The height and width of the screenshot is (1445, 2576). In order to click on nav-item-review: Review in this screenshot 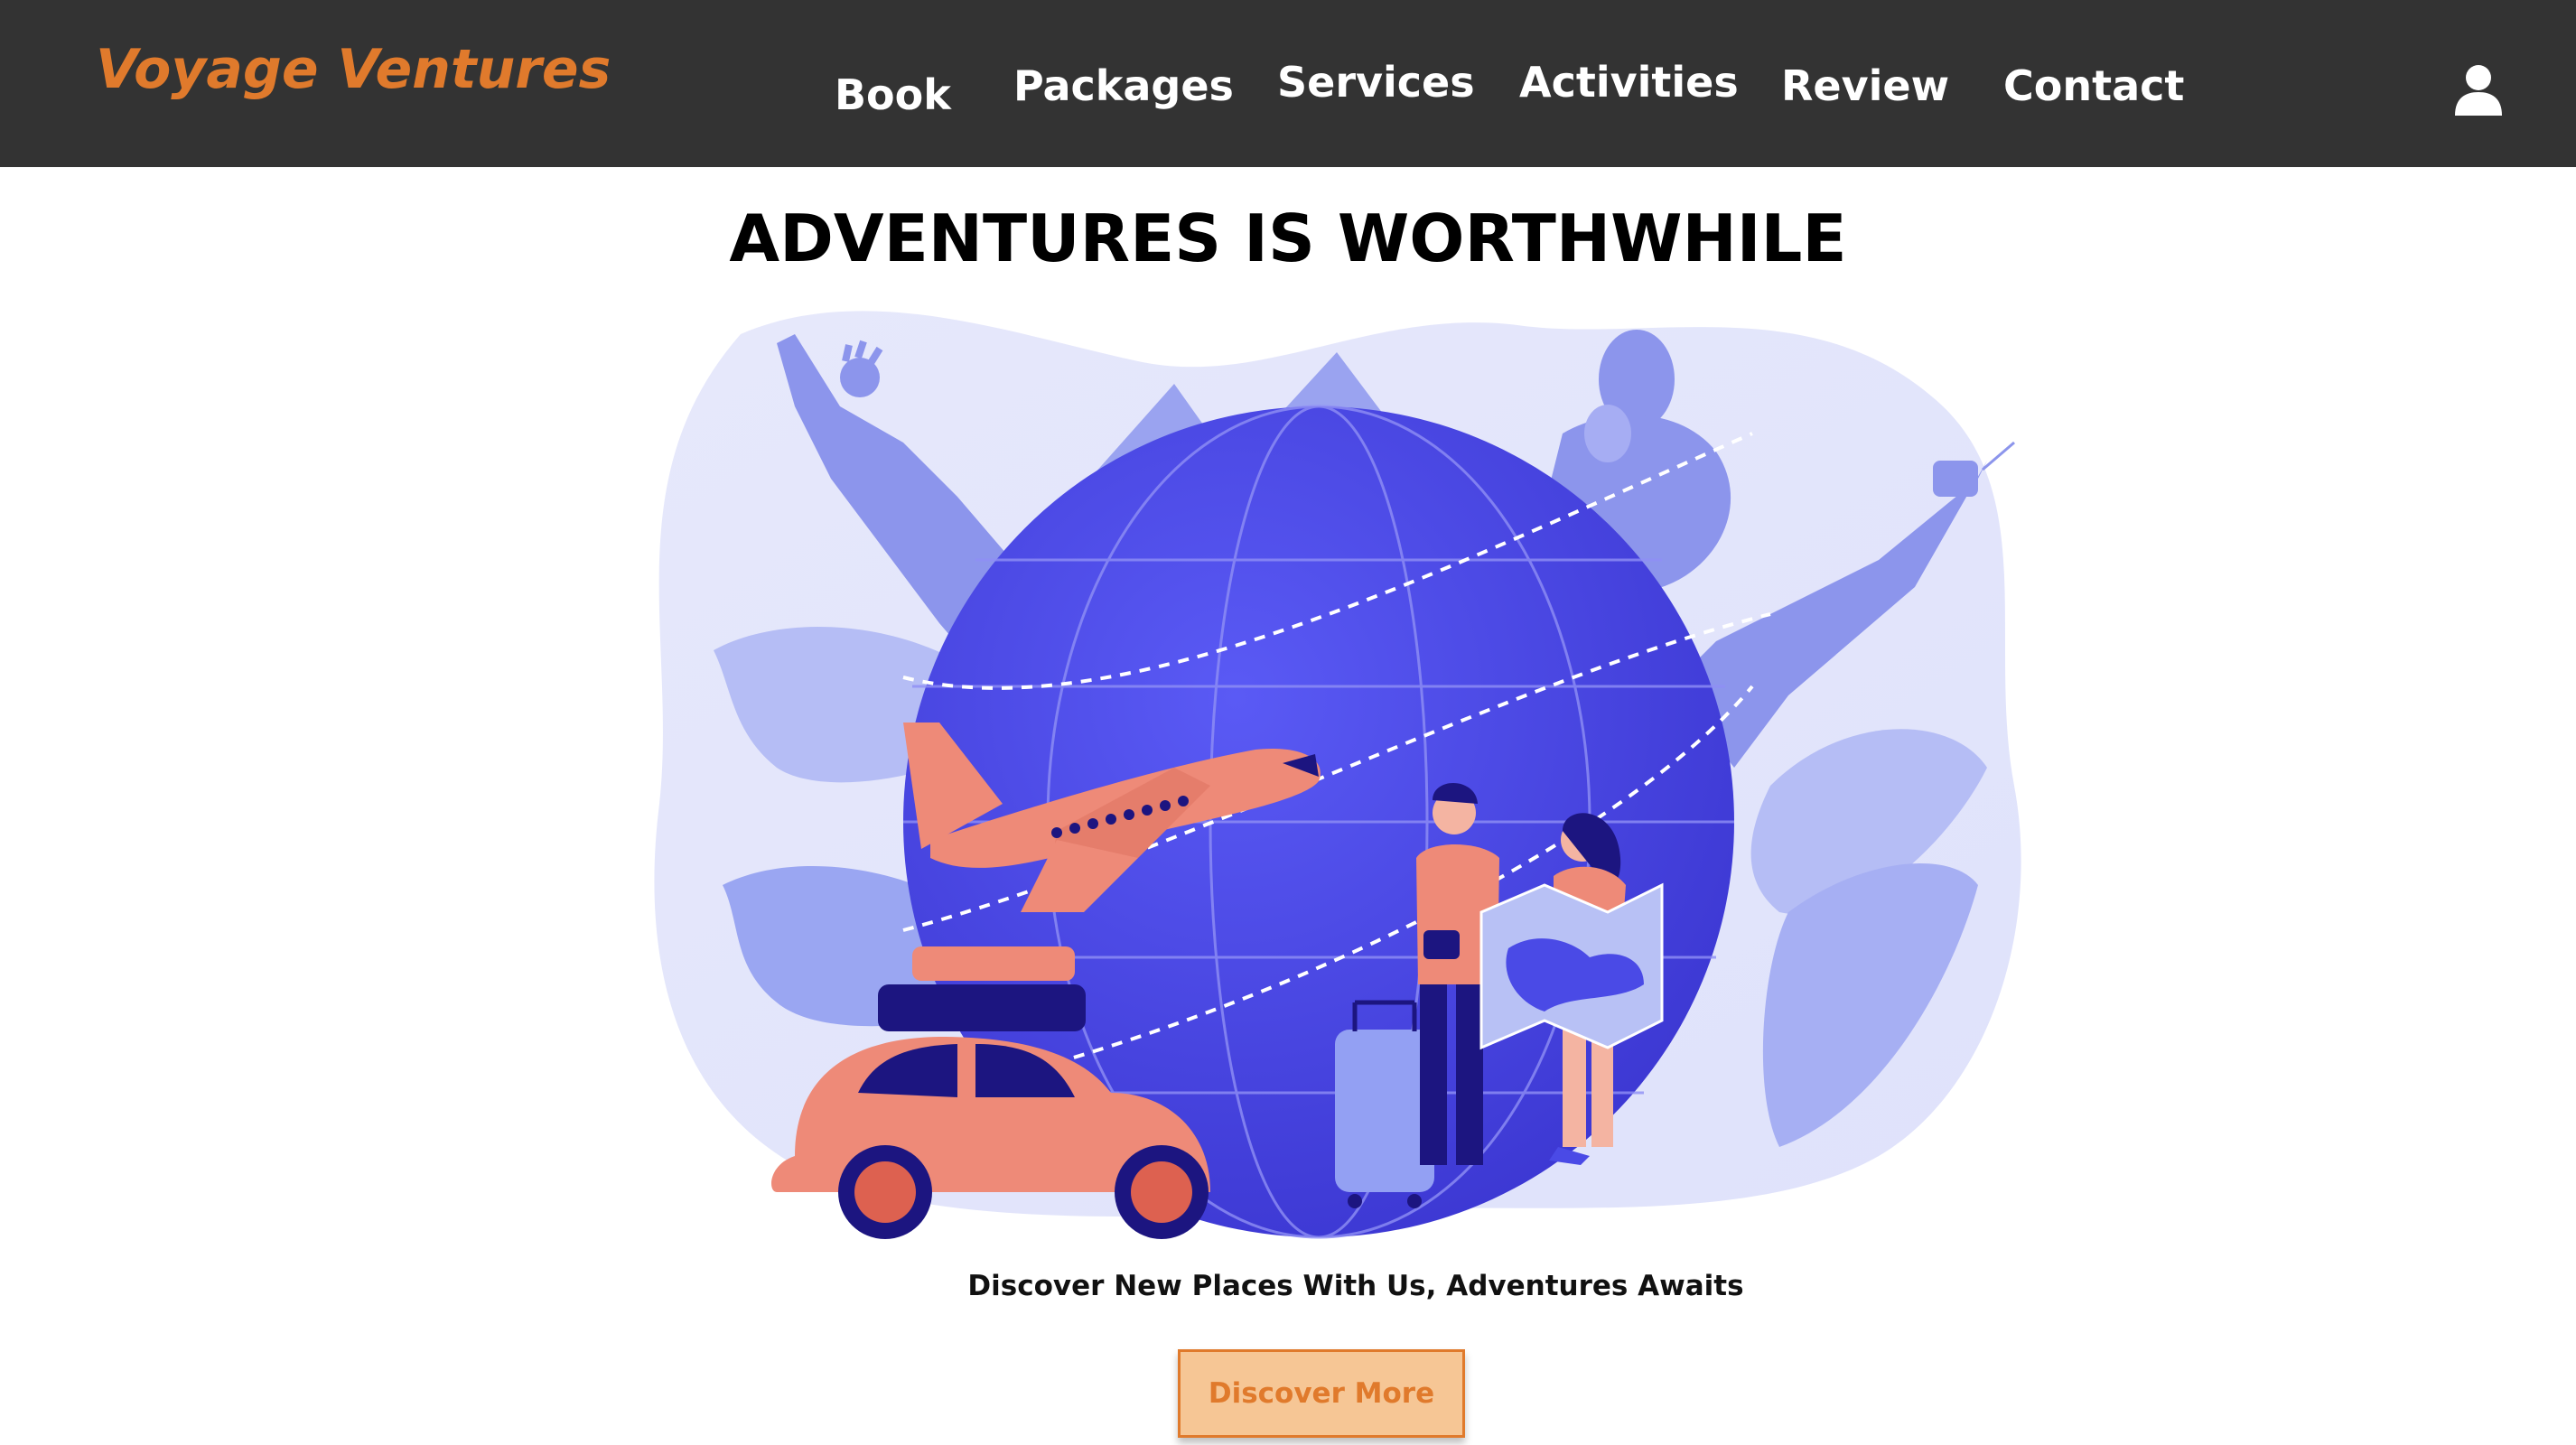, I will do `click(1865, 85)`.